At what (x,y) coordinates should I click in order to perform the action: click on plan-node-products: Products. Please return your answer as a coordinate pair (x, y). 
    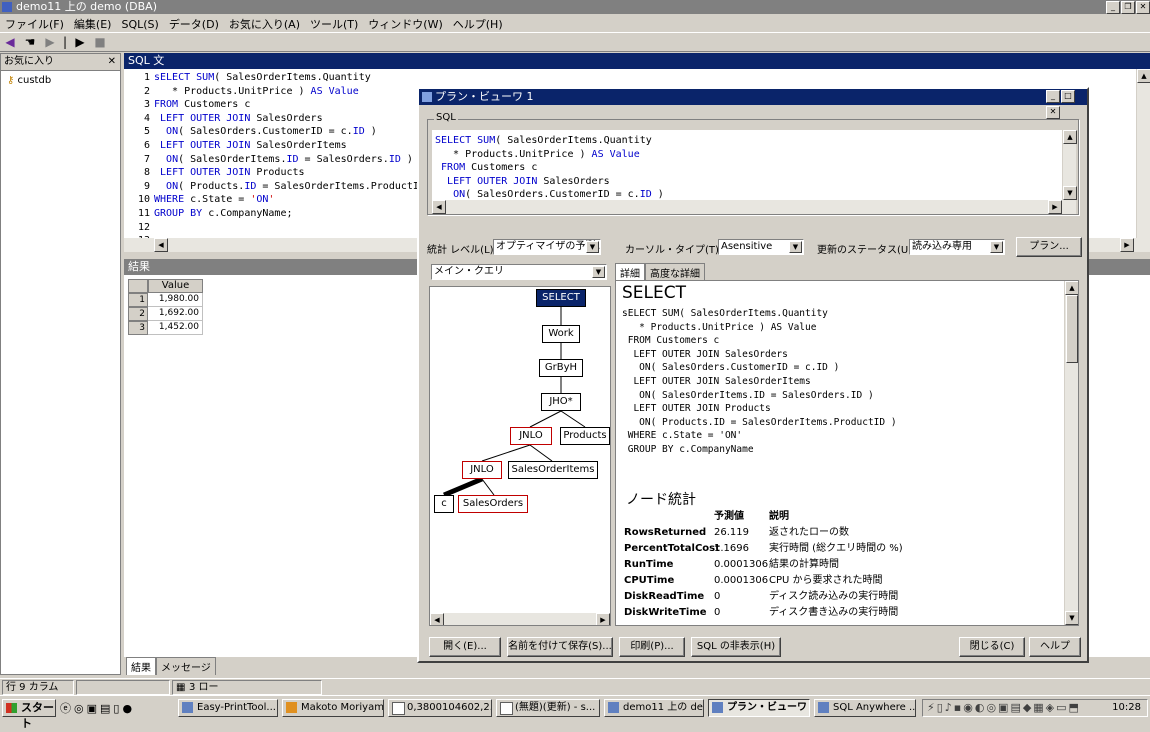
    Looking at the image, I should click on (585, 436).